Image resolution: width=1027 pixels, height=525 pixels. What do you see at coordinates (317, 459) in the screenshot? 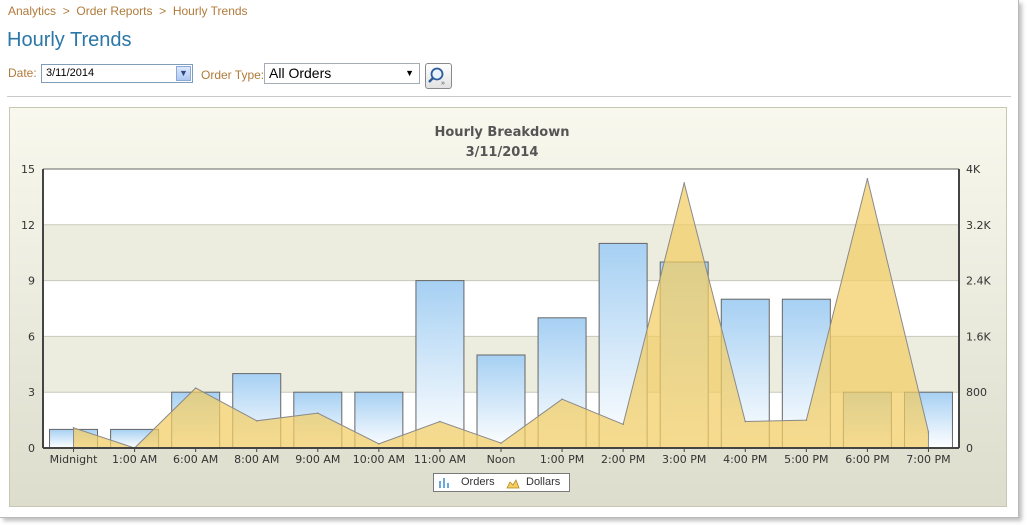
I see `x-tick-label: 9:00 AM` at bounding box center [317, 459].